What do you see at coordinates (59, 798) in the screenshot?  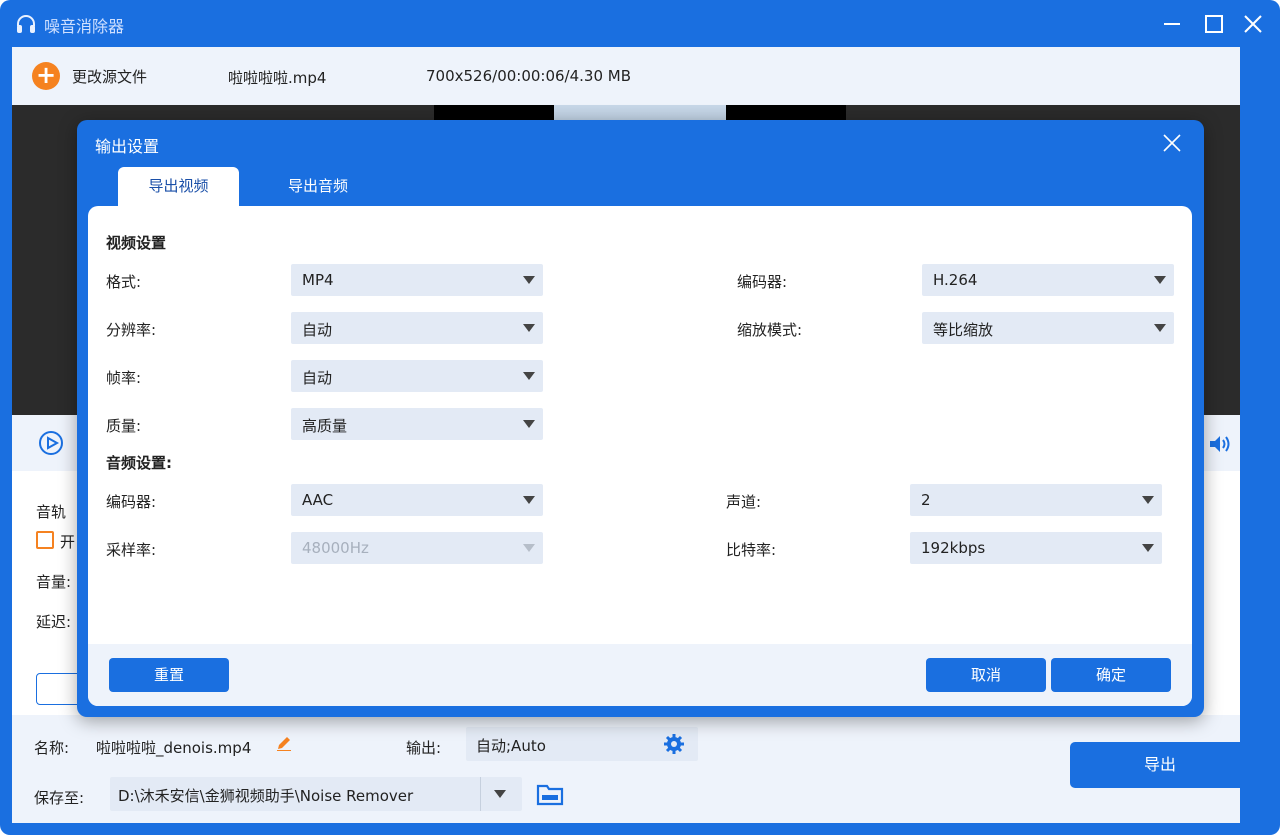 I see `save-to-label: 保存至:` at bounding box center [59, 798].